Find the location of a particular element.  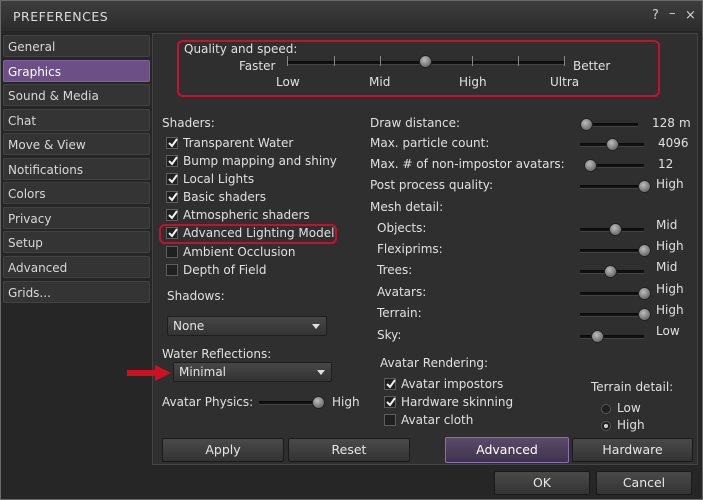

mesh-trees-label: Trees: is located at coordinates (395, 270).